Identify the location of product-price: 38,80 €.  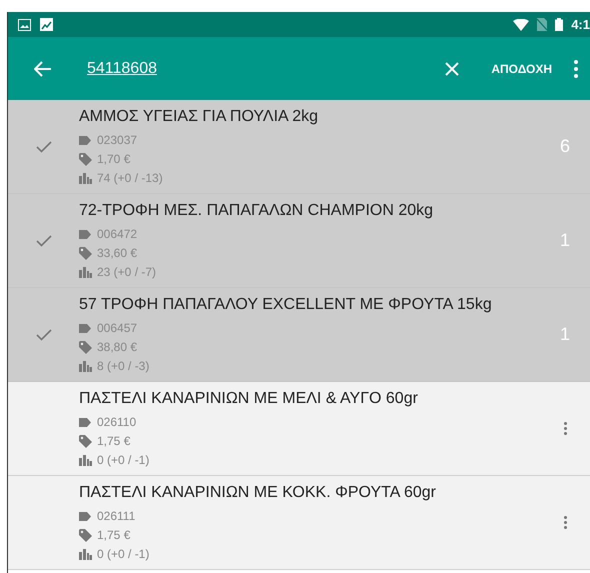
(117, 347).